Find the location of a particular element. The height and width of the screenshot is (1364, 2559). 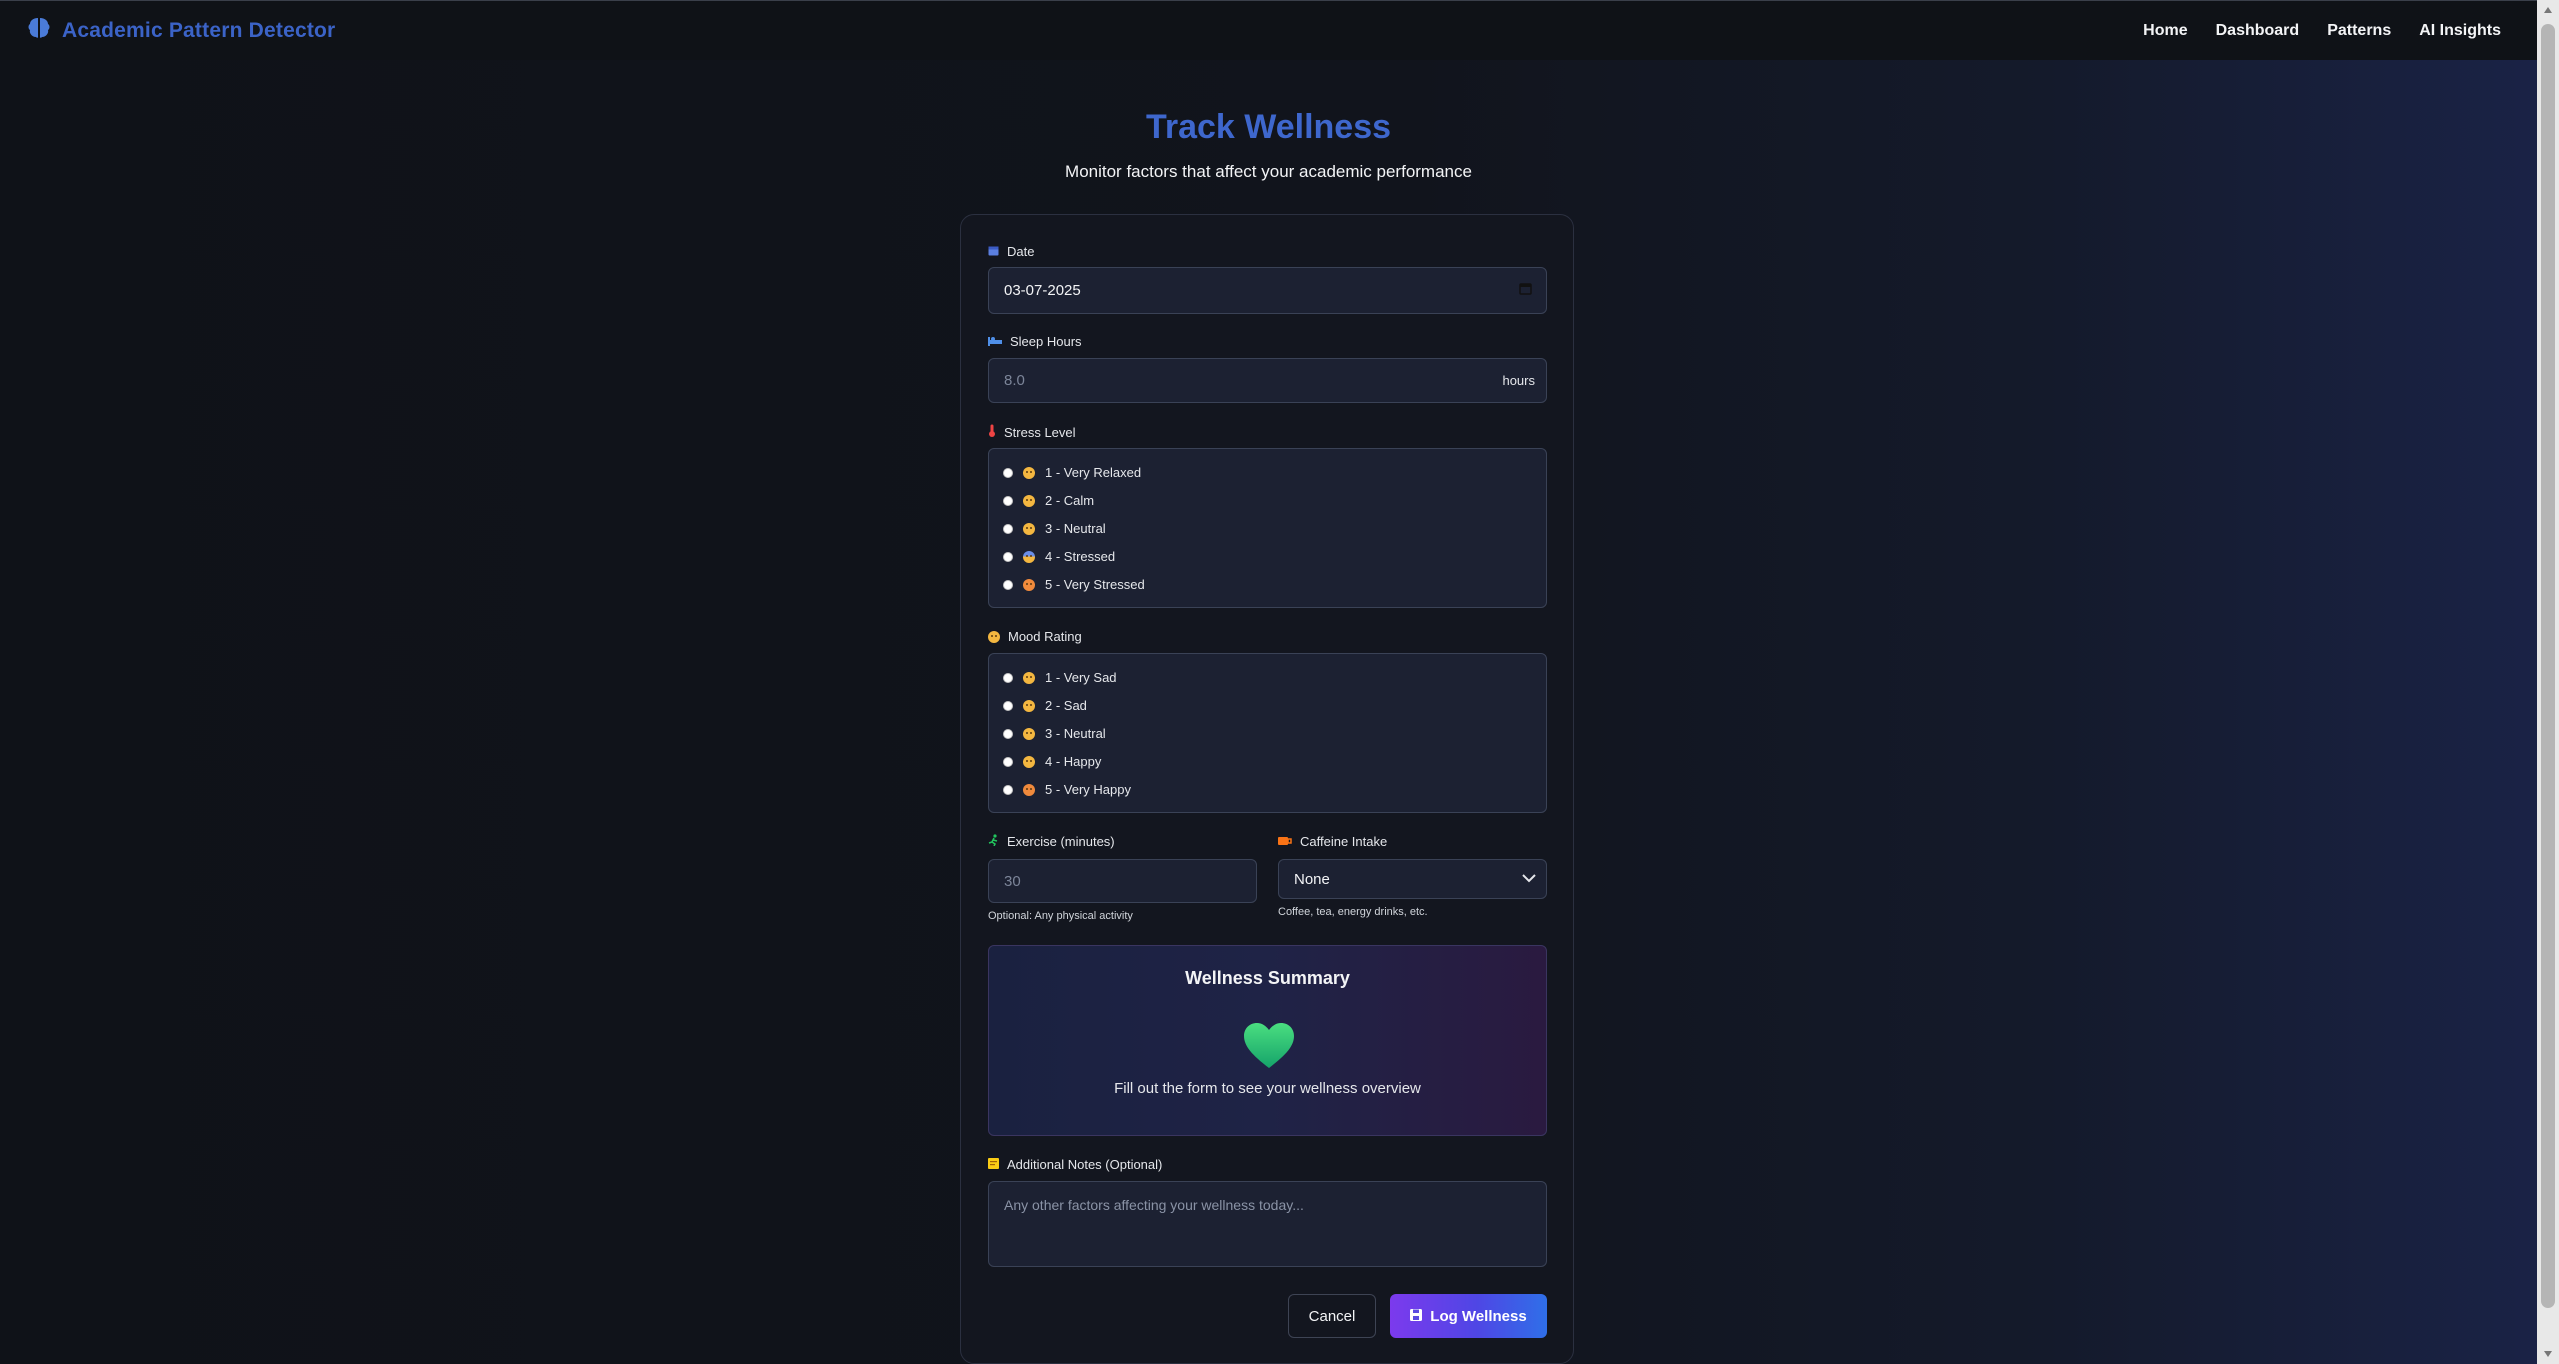

summary-title: Wellness Summary is located at coordinates (1267, 978).